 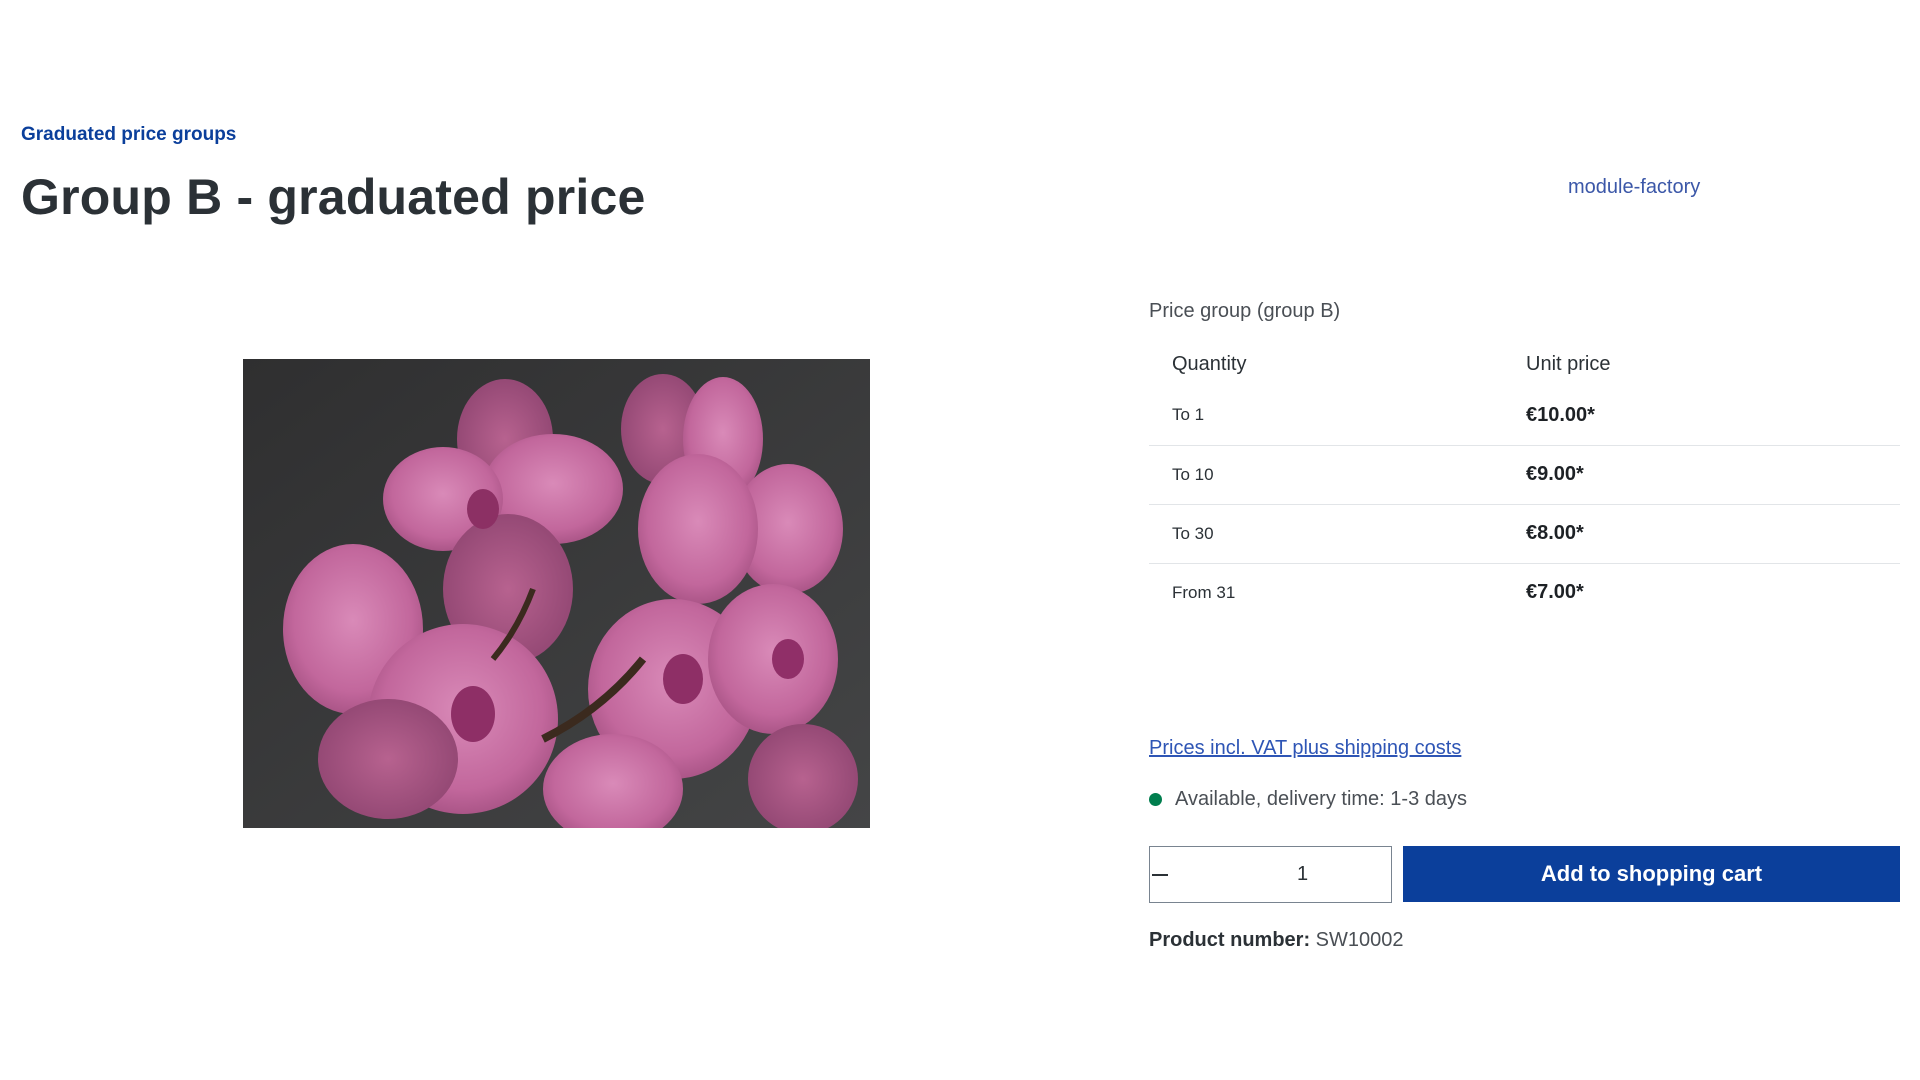 I want to click on availability-status: Available, delivery time: 1-3 days, so click(x=1308, y=799).